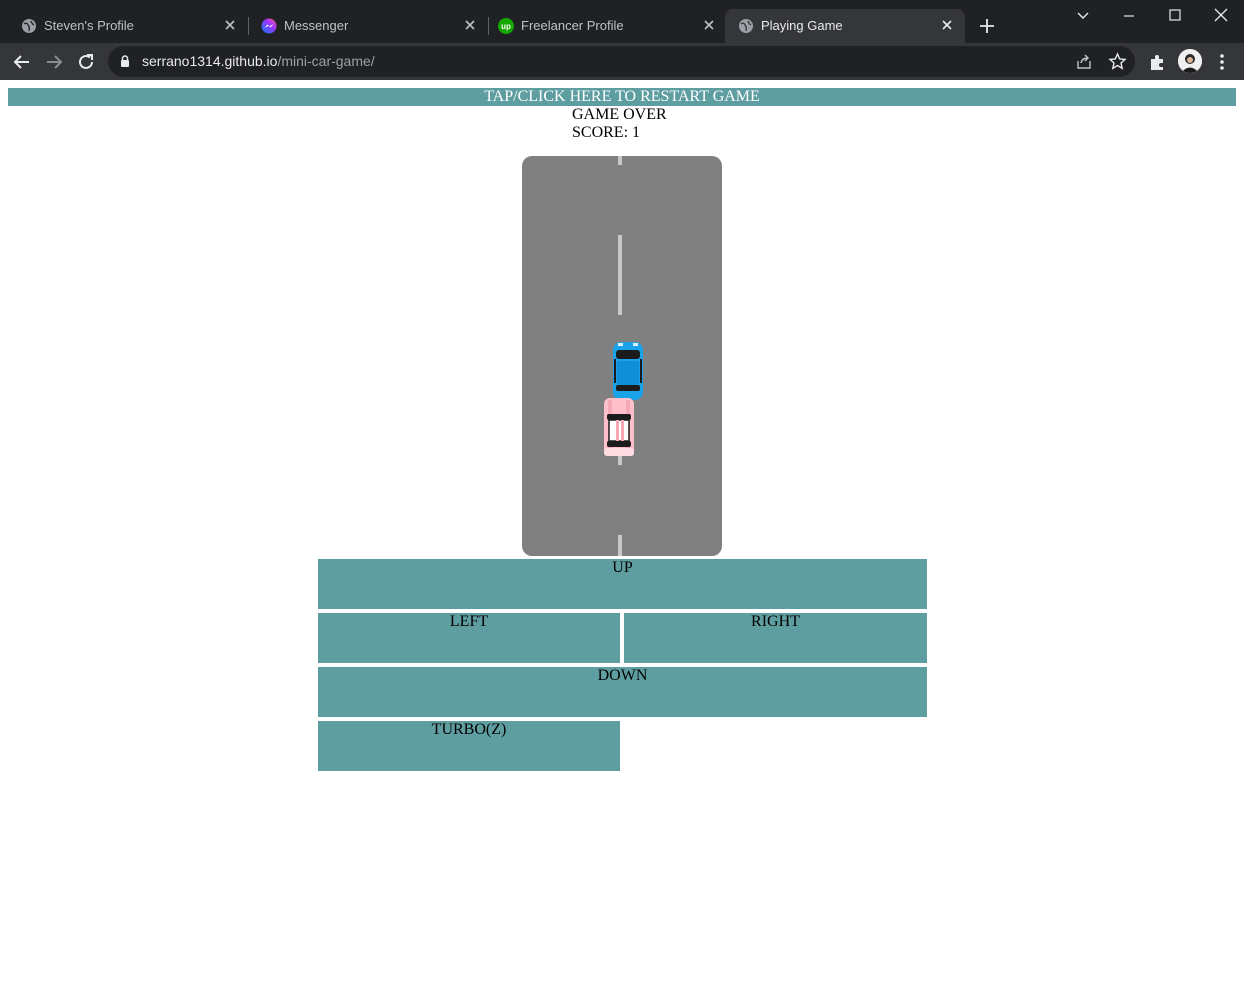 The height and width of the screenshot is (993, 1244). What do you see at coordinates (802, 25) in the screenshot?
I see `tab-title: Playing Game` at bounding box center [802, 25].